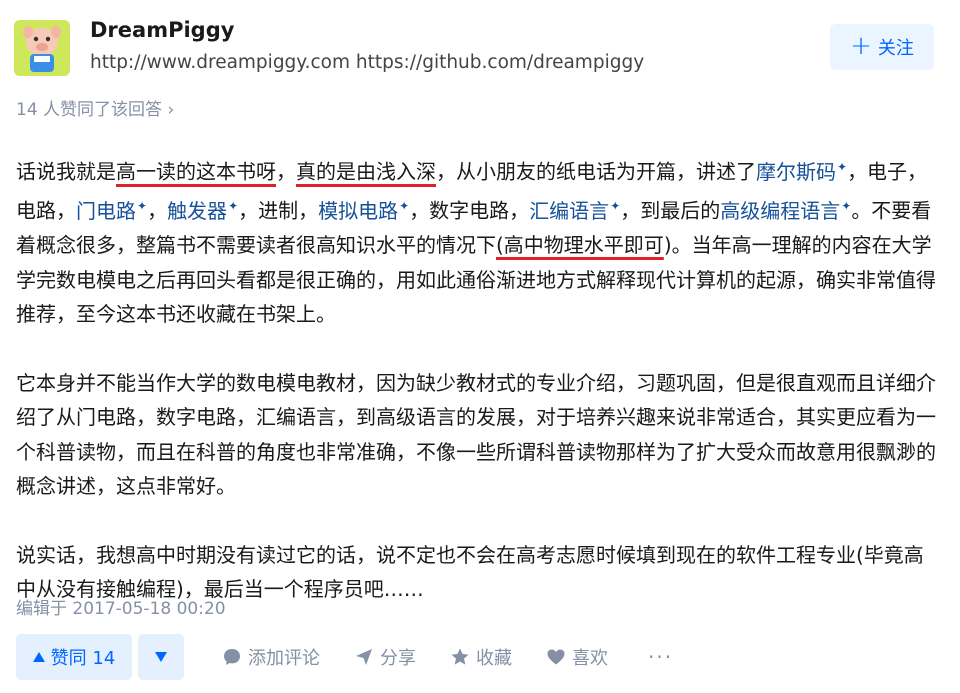 This screenshot has width=960, height=693. Describe the element at coordinates (861, 46) in the screenshot. I see `plus-icon: +` at that location.